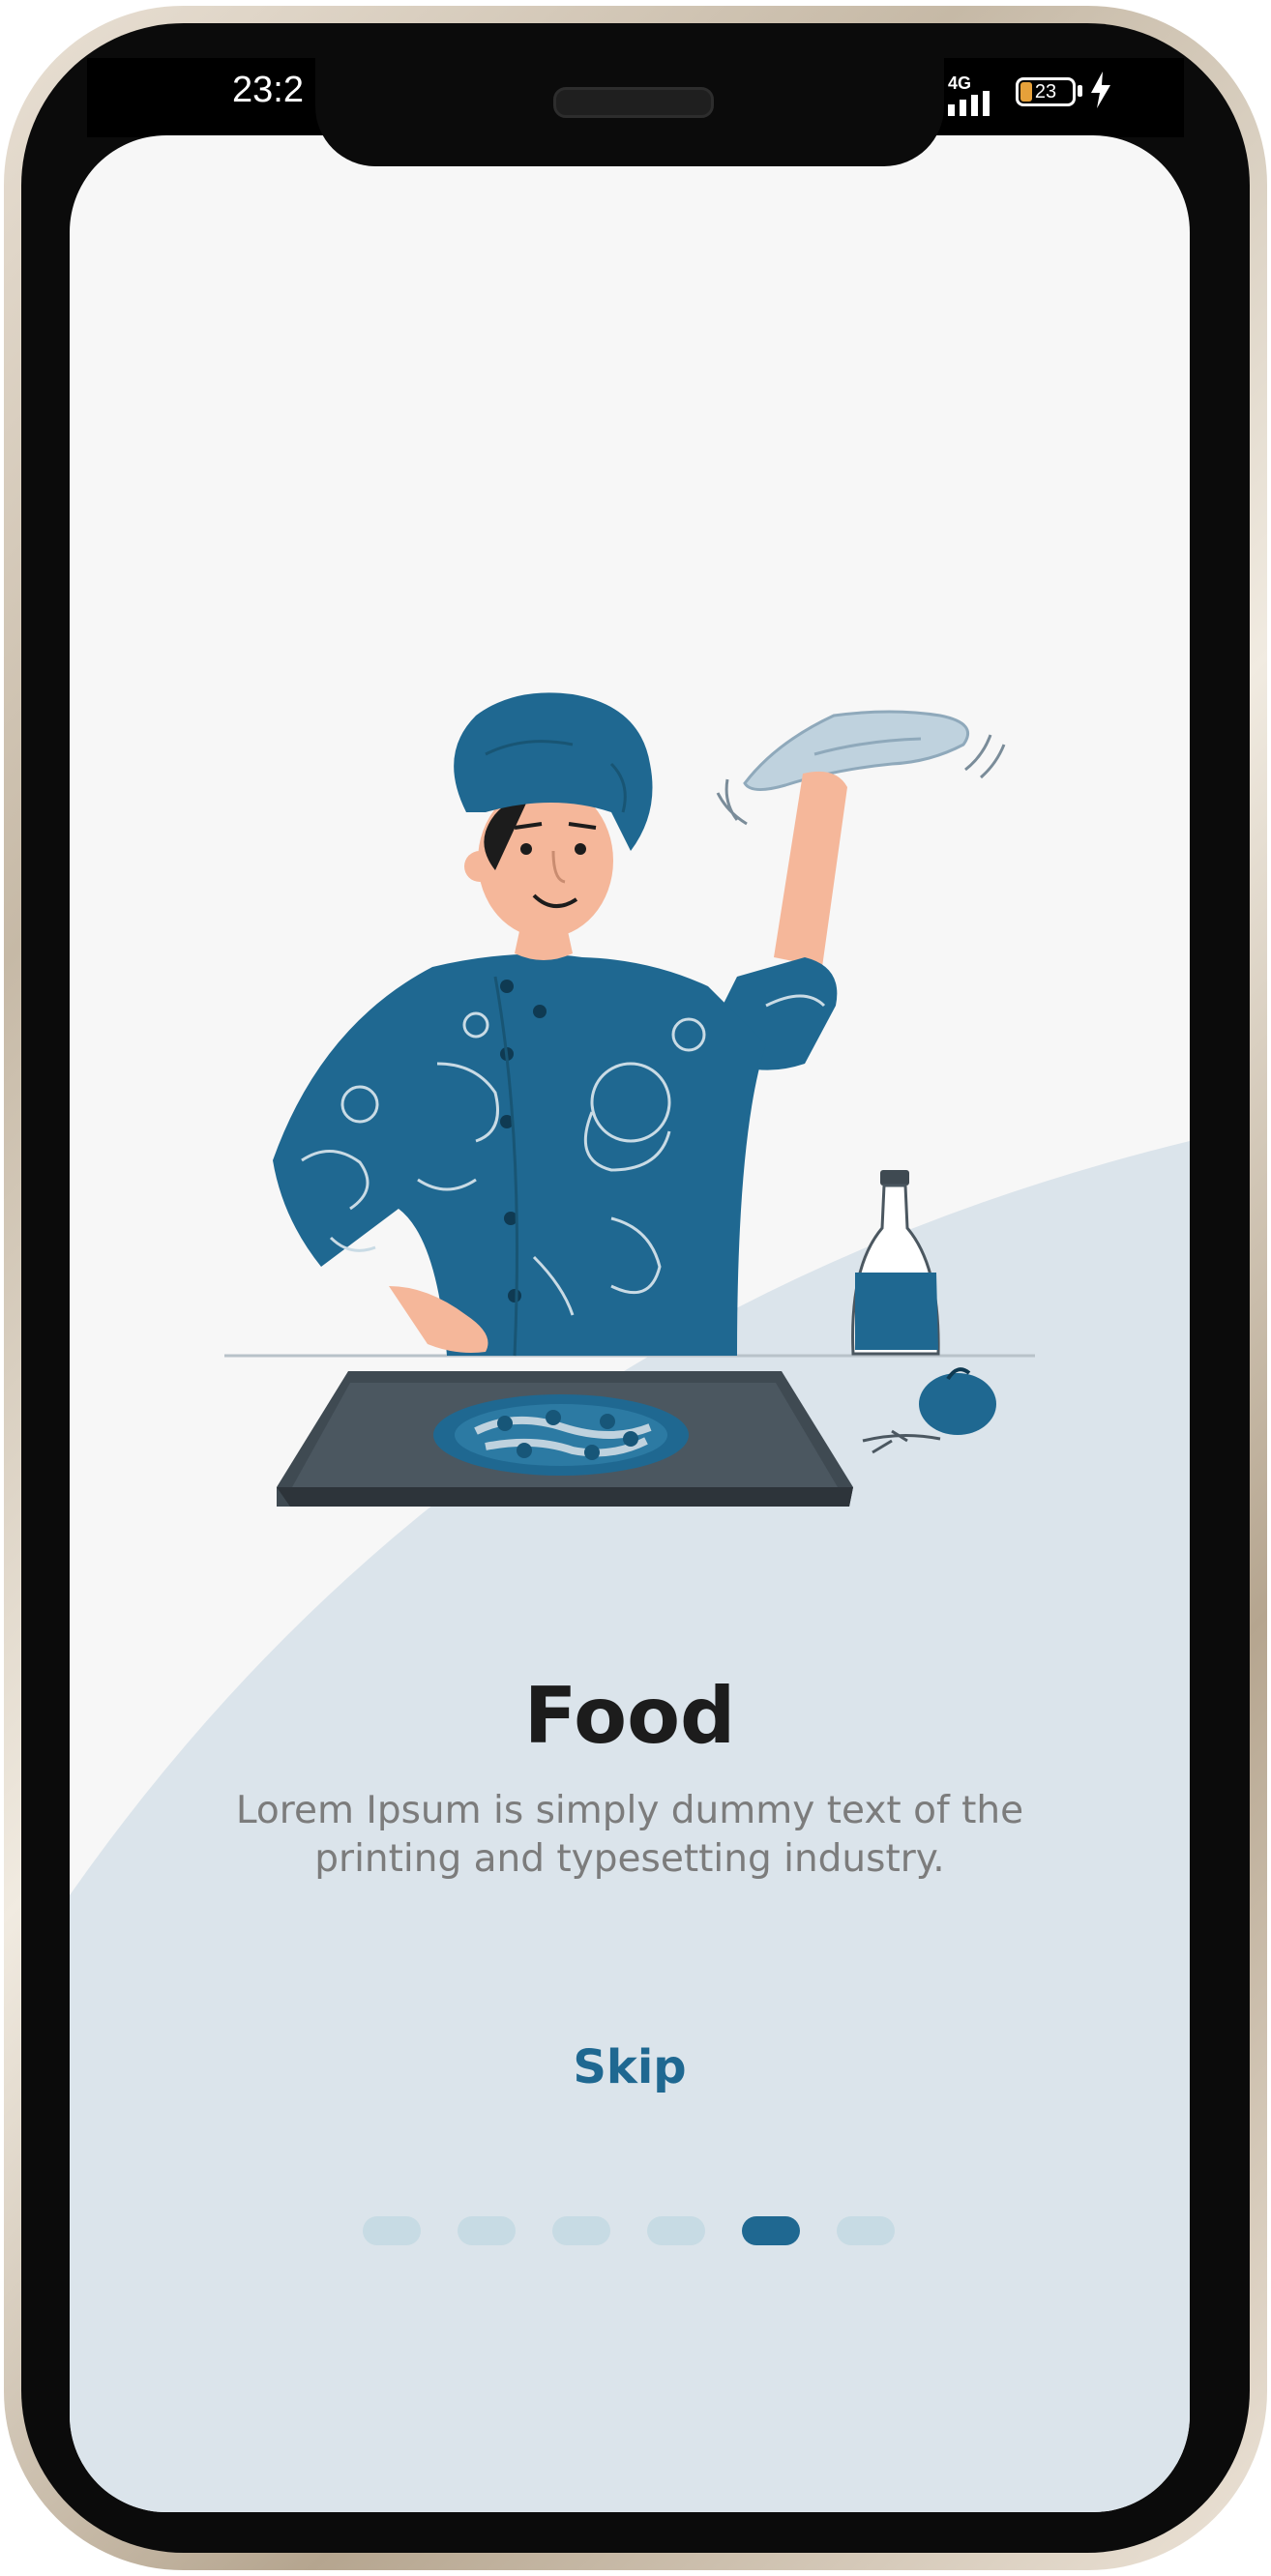  What do you see at coordinates (268, 90) in the screenshot?
I see `status-time: 23:2` at bounding box center [268, 90].